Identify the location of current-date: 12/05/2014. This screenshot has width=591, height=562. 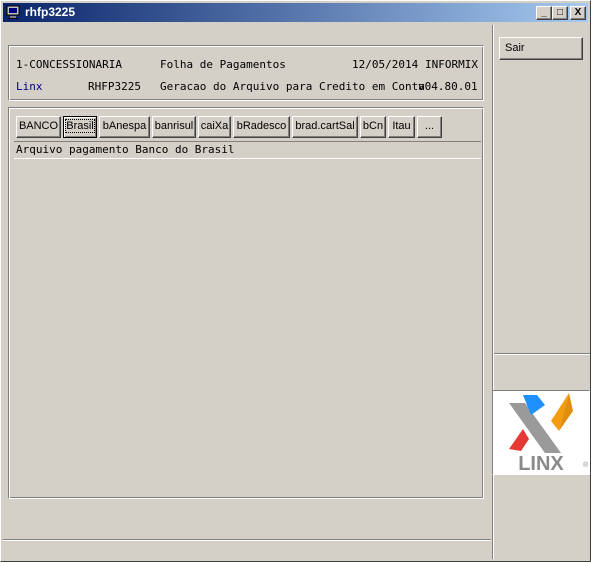
(385, 64).